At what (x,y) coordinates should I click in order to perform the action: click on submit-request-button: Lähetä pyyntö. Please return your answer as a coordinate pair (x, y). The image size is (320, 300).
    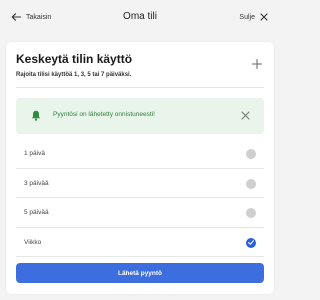
    Looking at the image, I should click on (140, 273).